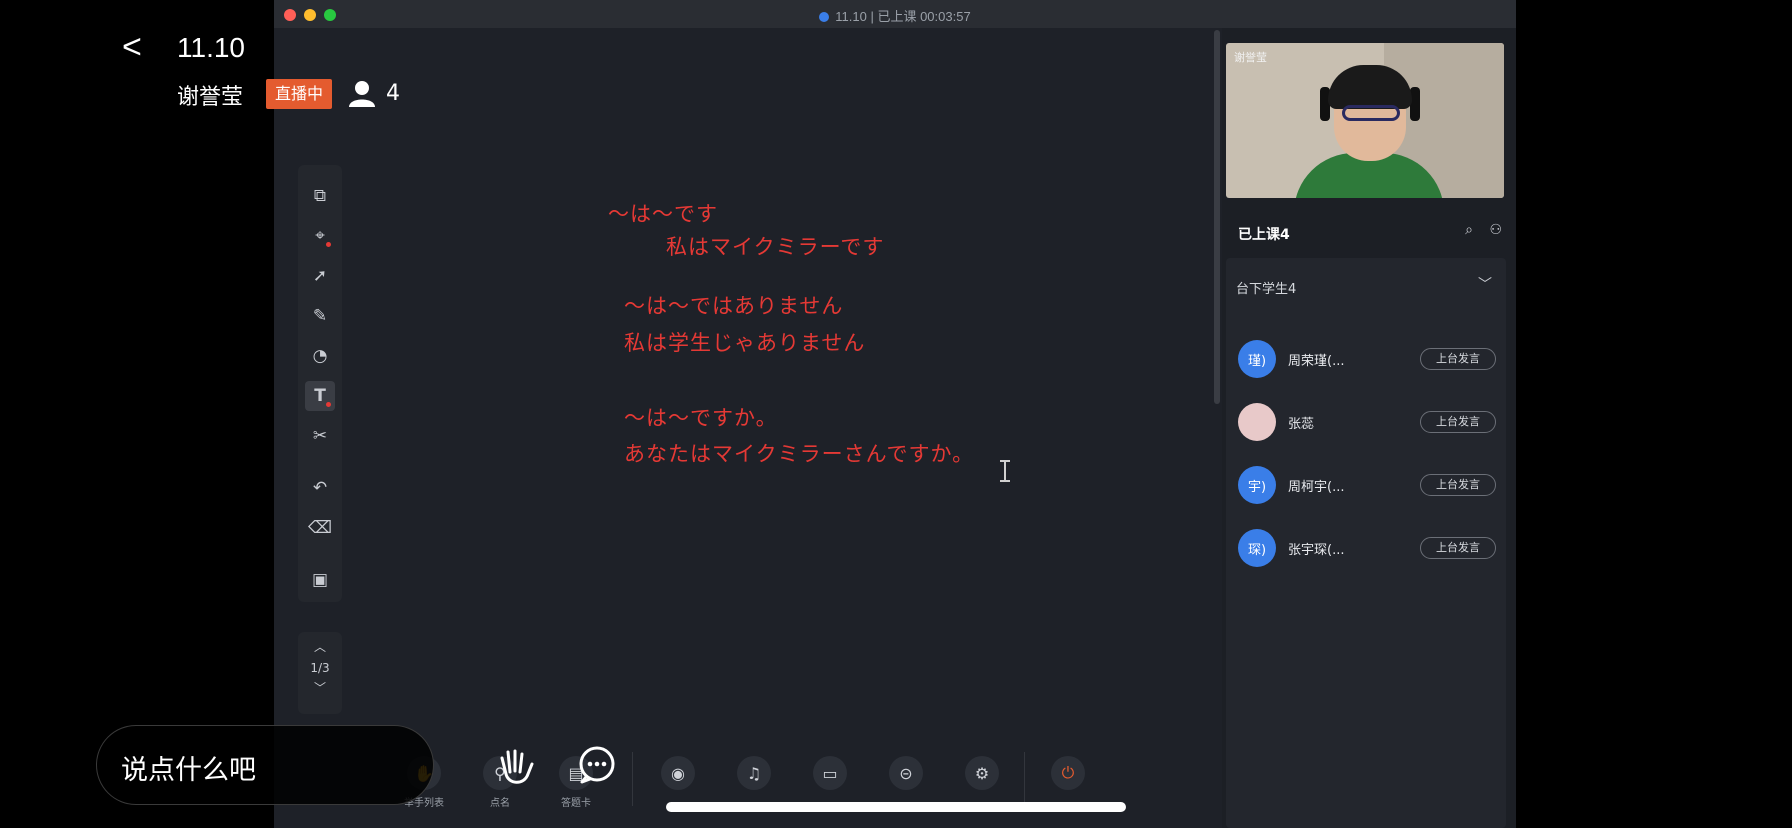 Image resolution: width=1792 pixels, height=828 pixels. Describe the element at coordinates (1495, 230) in the screenshot. I see `user-manage-icon: ⚇` at that location.